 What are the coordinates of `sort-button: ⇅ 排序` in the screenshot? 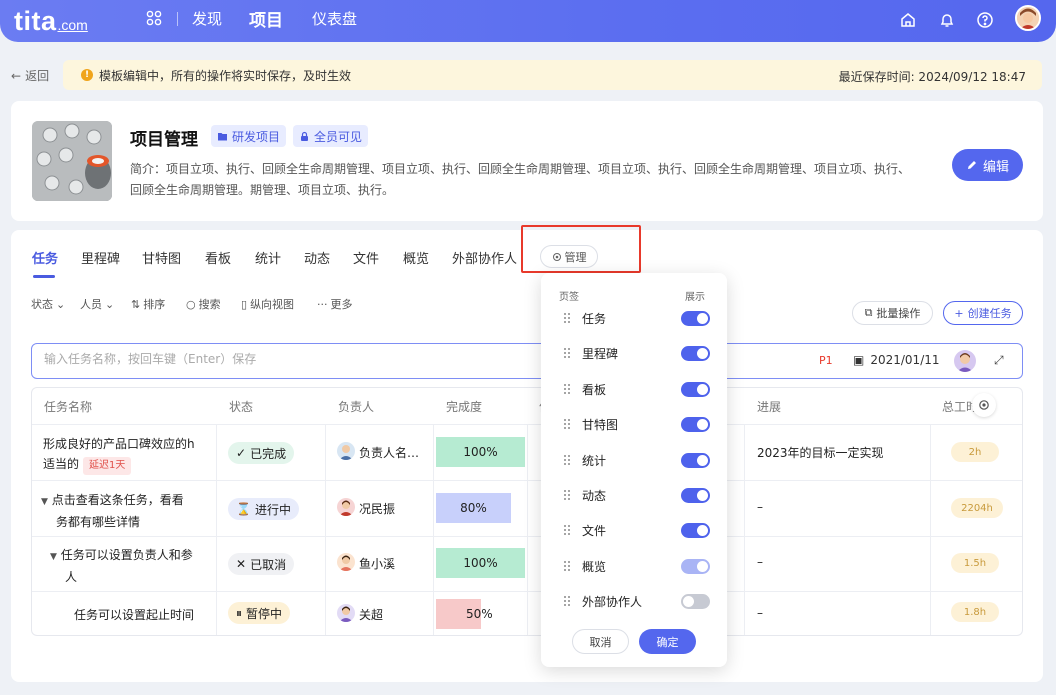 It's located at (148, 304).